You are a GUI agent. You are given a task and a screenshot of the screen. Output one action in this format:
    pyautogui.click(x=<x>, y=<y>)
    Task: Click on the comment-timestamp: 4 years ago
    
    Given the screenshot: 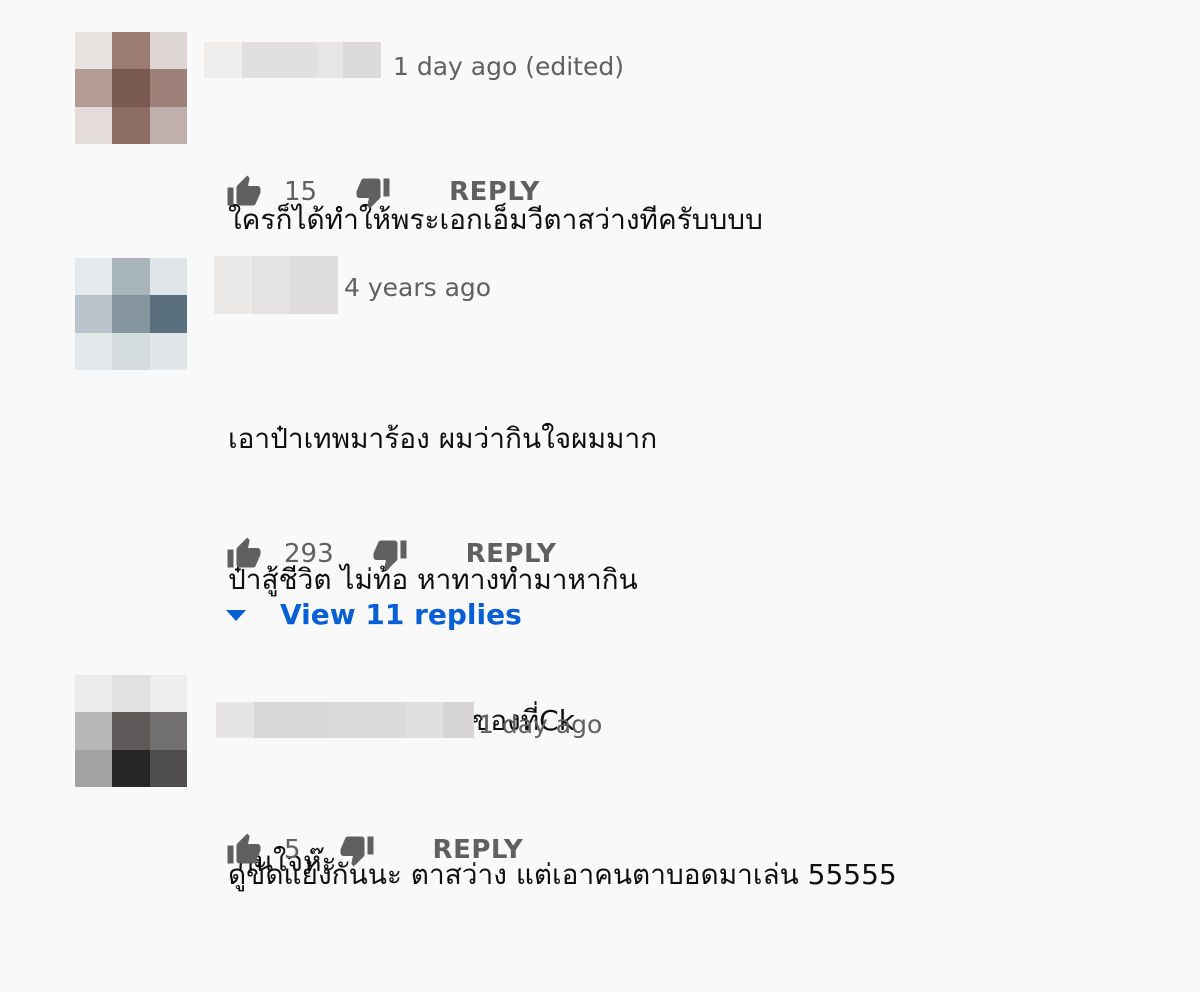 What is the action you would take?
    pyautogui.click(x=417, y=287)
    